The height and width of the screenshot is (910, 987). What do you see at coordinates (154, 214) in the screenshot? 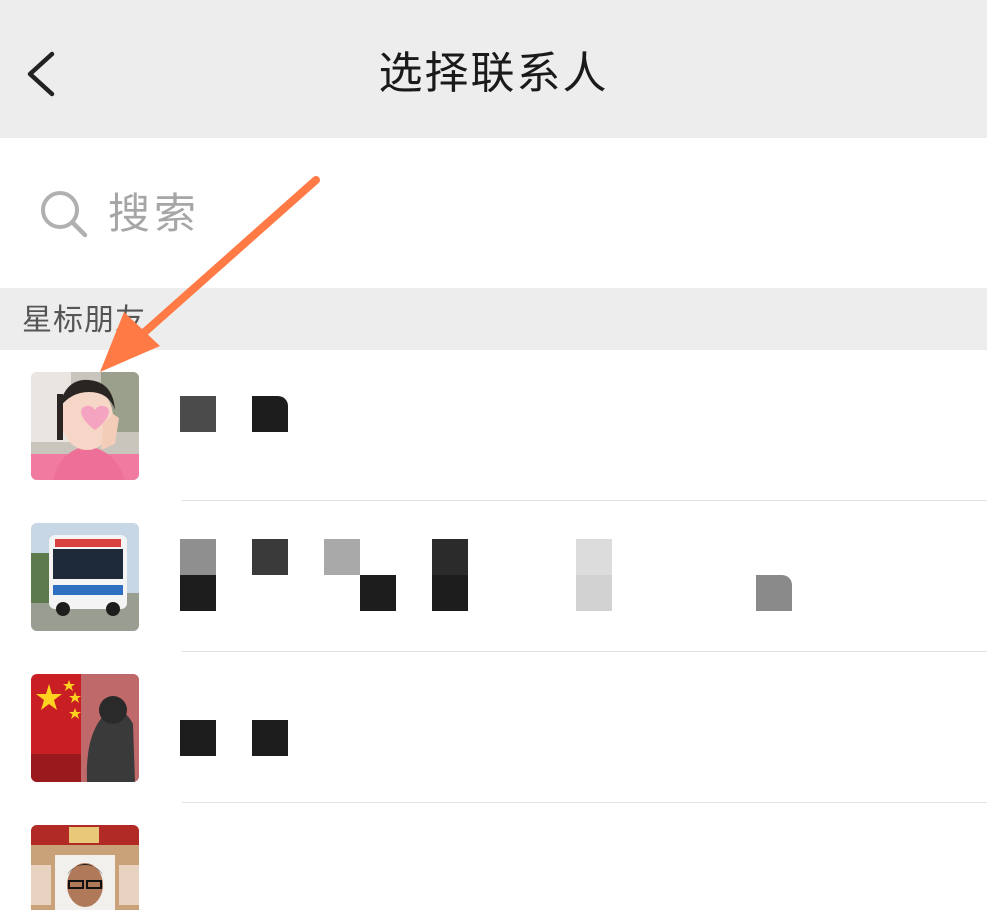
I see `search-placeholder: 搜索` at bounding box center [154, 214].